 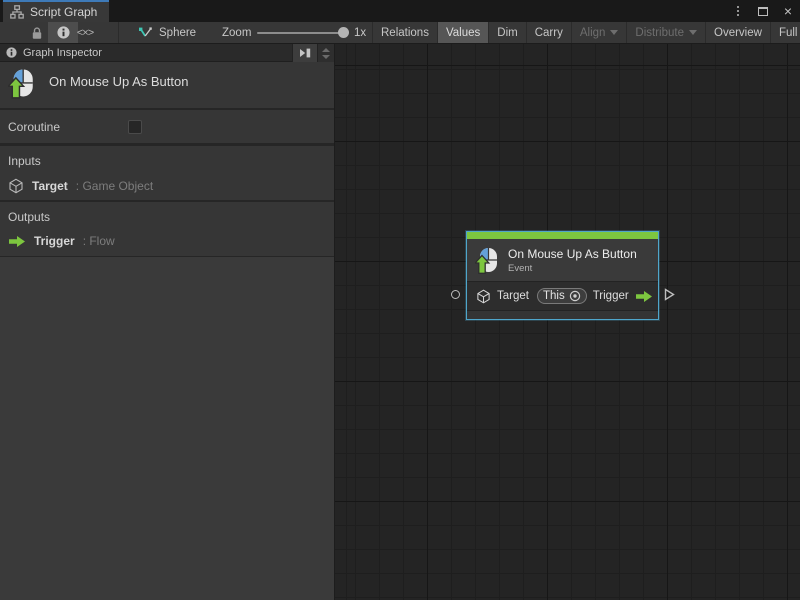 I want to click on zoom-slider-track, so click(x=301, y=33).